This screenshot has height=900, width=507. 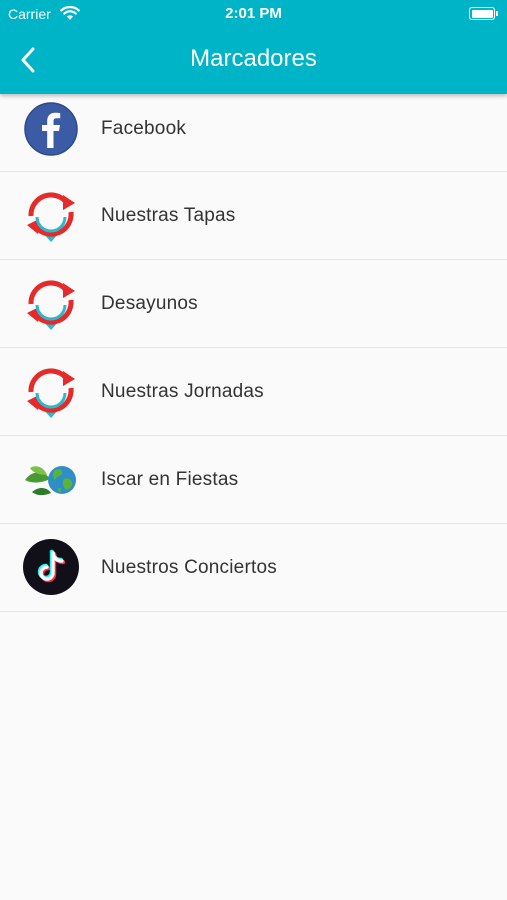 What do you see at coordinates (168, 215) in the screenshot?
I see `item-label: Nuestras Tapas` at bounding box center [168, 215].